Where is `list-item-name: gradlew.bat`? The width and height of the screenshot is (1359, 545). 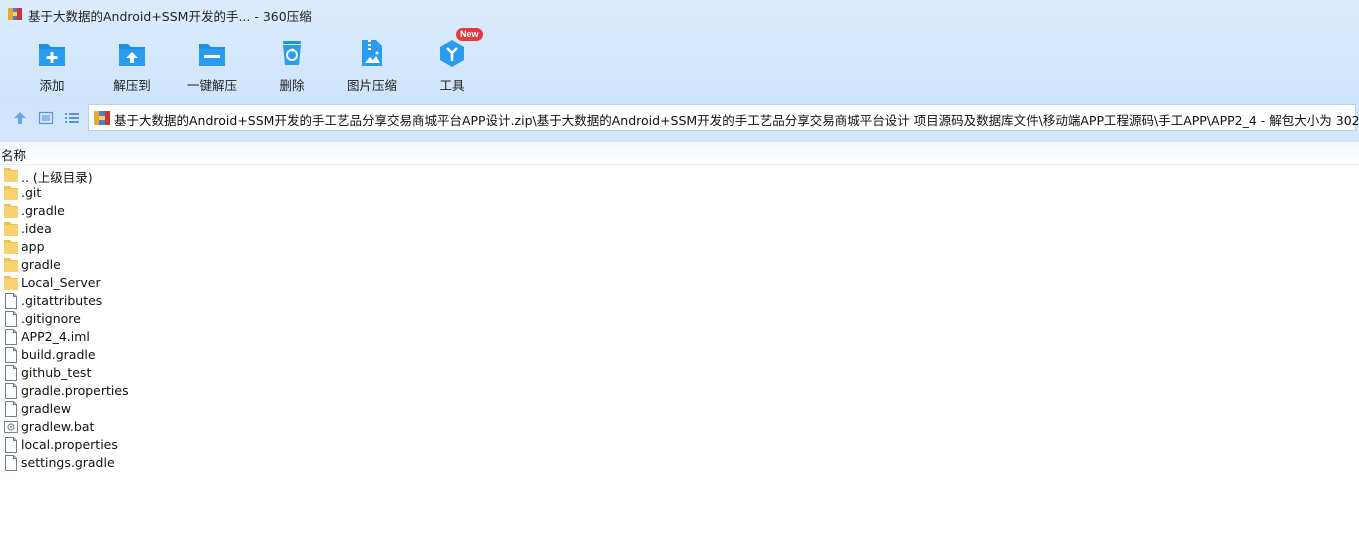 list-item-name: gradlew.bat is located at coordinates (58, 426).